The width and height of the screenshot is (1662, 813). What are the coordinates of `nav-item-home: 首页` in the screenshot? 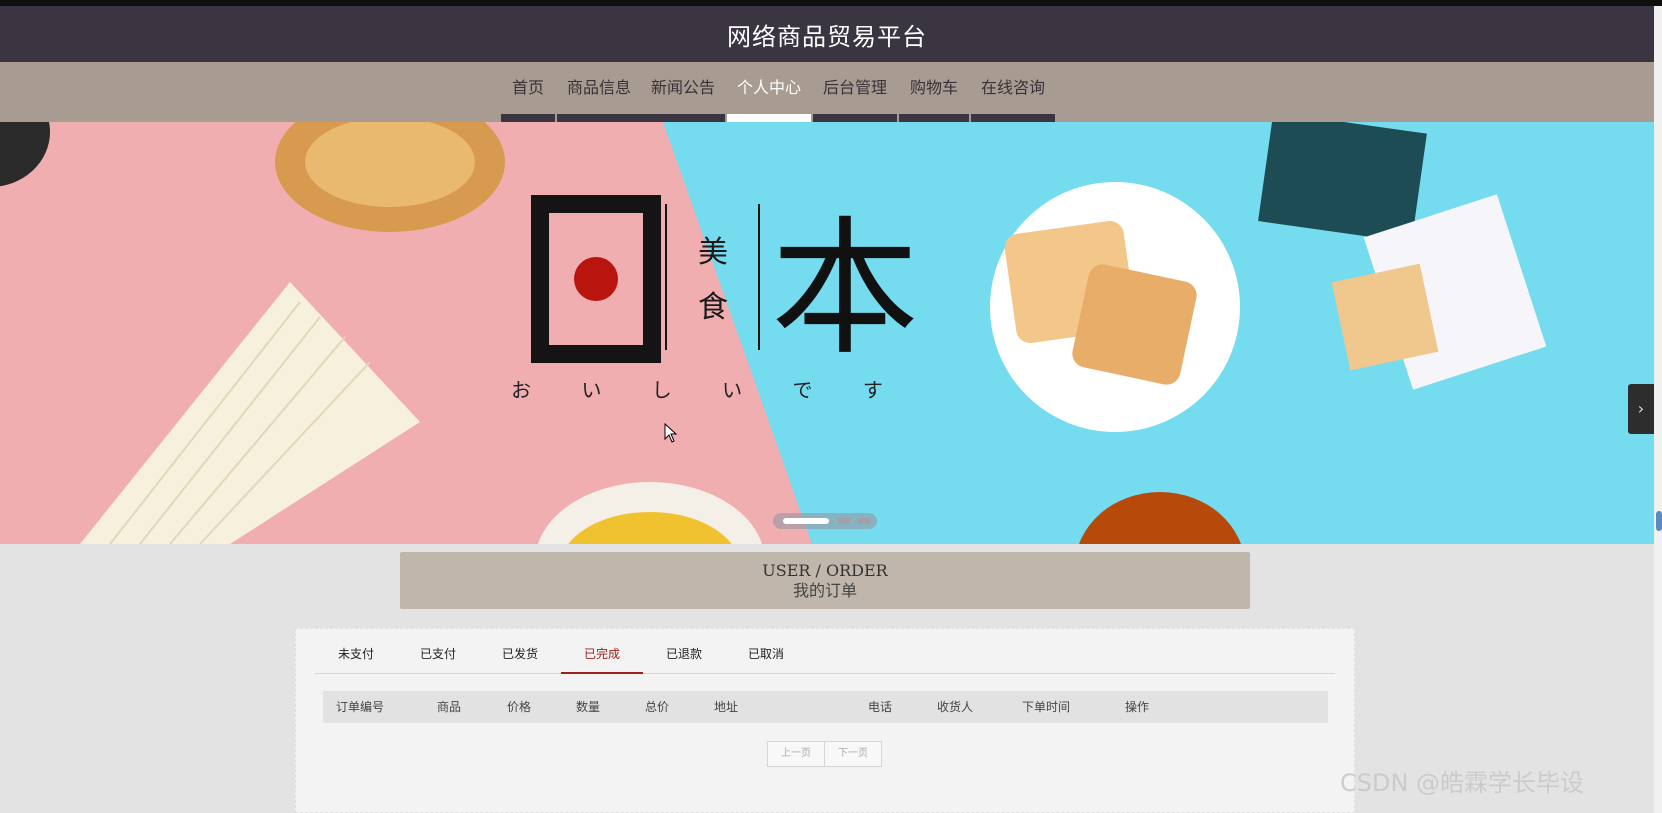 It's located at (528, 92).